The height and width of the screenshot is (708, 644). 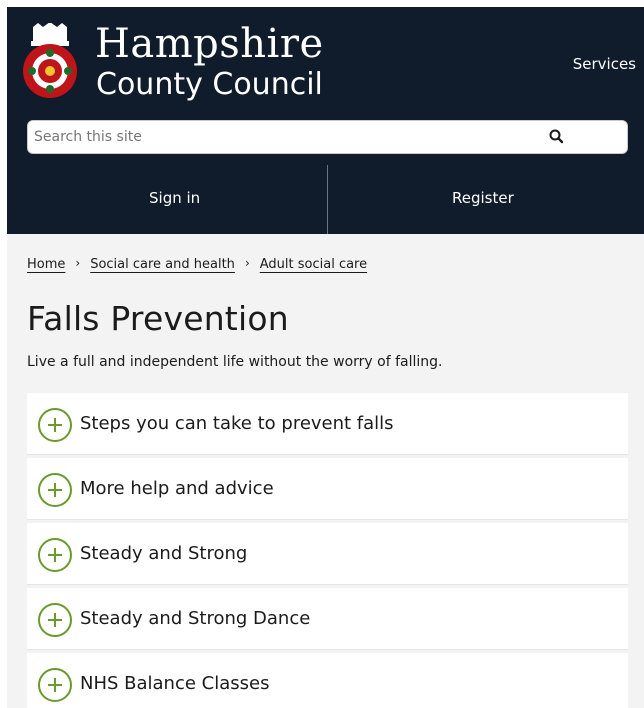 What do you see at coordinates (313, 264) in the screenshot?
I see `breadcrumb-adult-social-care: Adult social care` at bounding box center [313, 264].